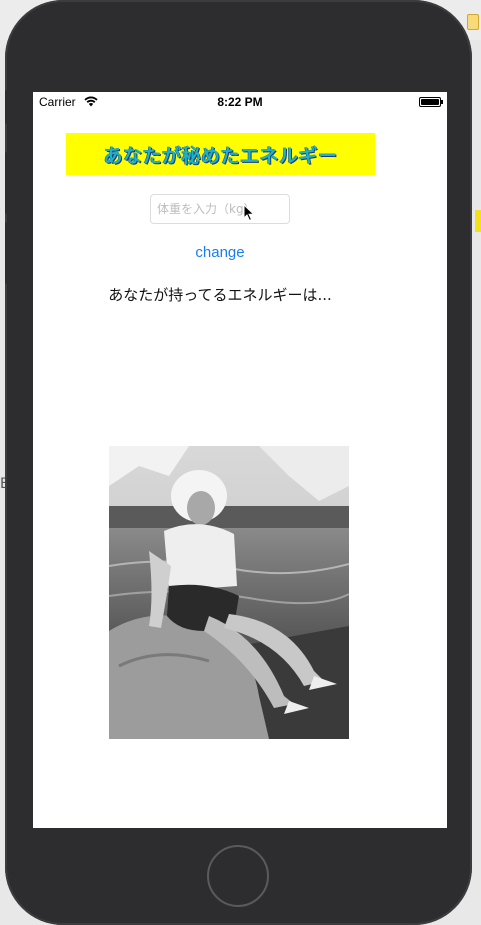 This screenshot has width=481, height=925. I want to click on volume-down-button, so click(8, 253).